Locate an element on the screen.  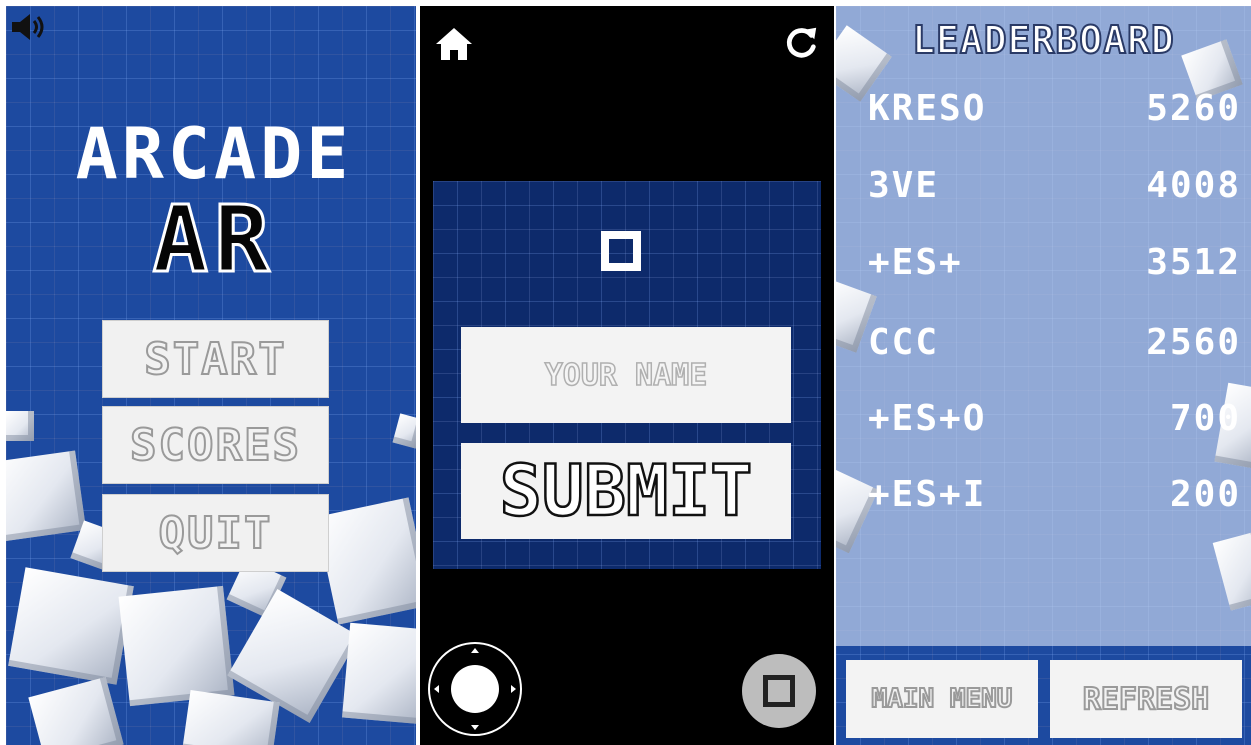
leaderboard-row: +ES+O 700 is located at coordinates (1043, 419).